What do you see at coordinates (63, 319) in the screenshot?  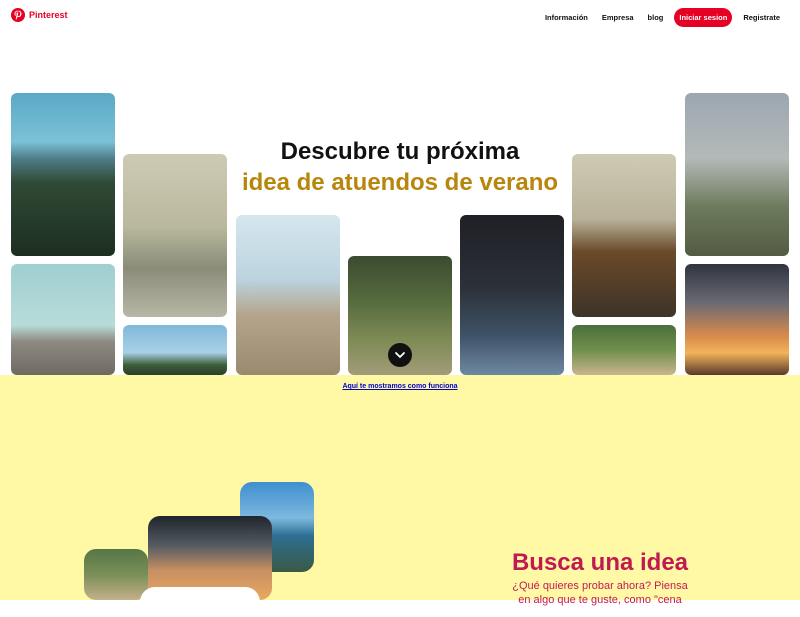 I see `pin-image-building` at bounding box center [63, 319].